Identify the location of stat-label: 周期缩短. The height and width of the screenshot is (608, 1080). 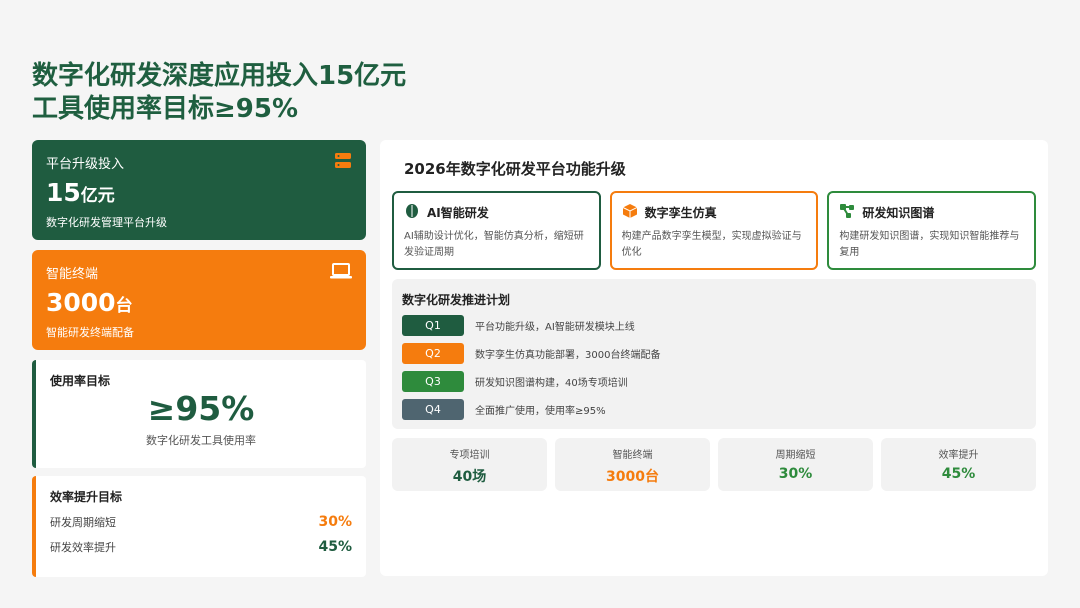
(795, 455).